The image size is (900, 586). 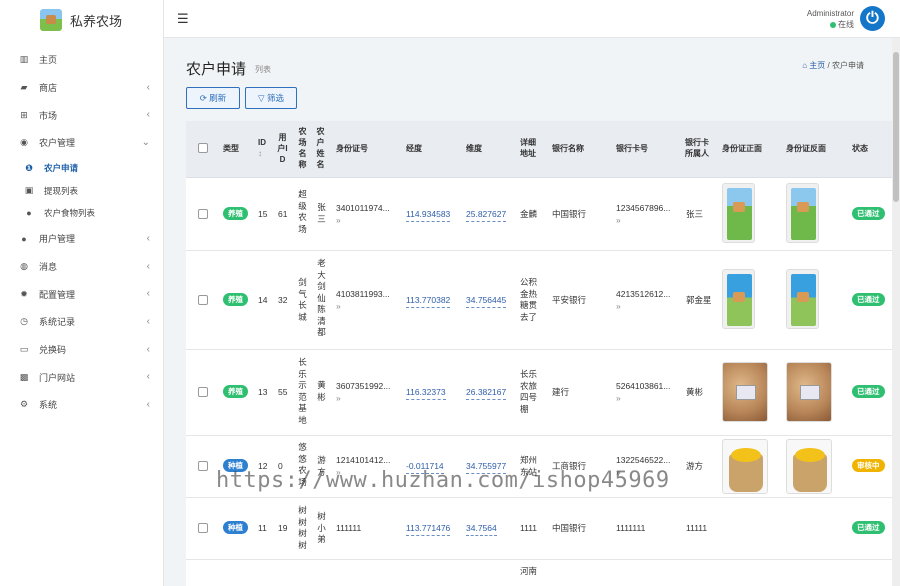 What do you see at coordinates (530, 148) in the screenshot?
I see `col-address: 详细地址` at bounding box center [530, 148].